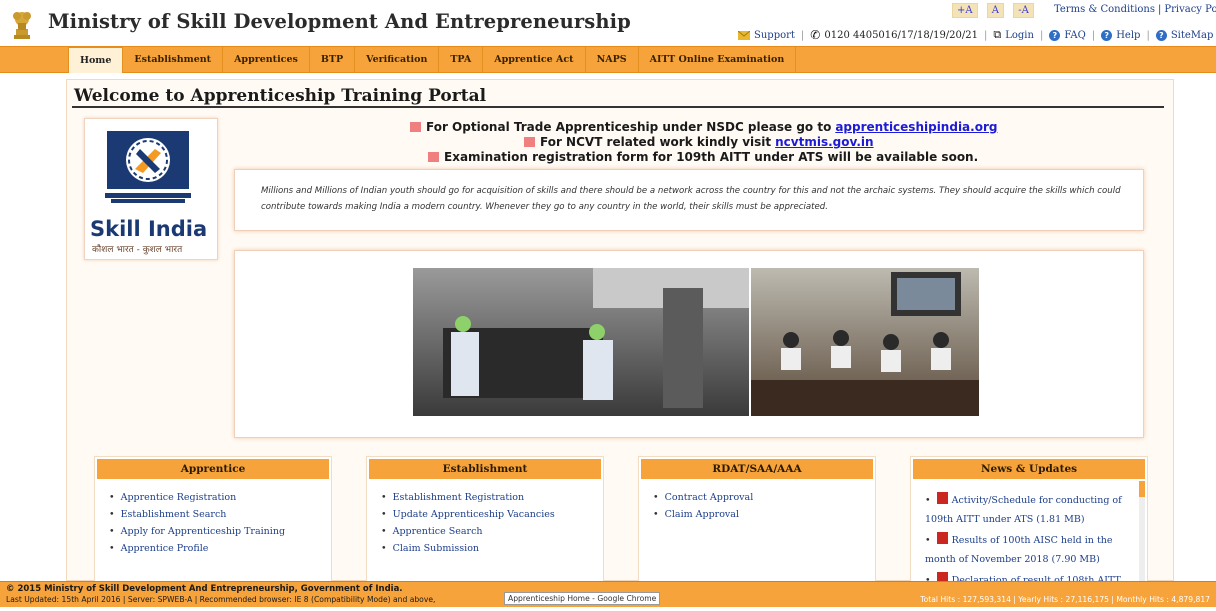  What do you see at coordinates (1023, 10) in the screenshot?
I see `font-decrease-button: -A` at bounding box center [1023, 10].